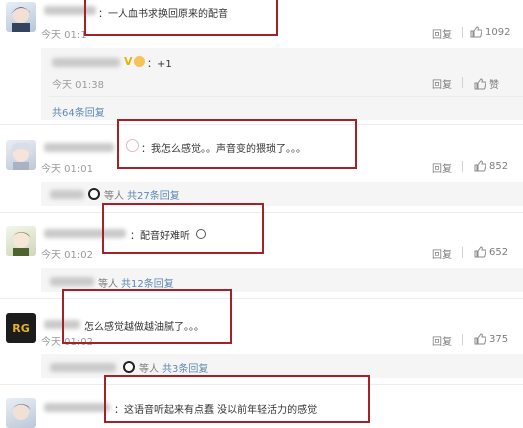 The width and height of the screenshot is (523, 428). Describe the element at coordinates (498, 32) in the screenshot. I see `like-count: 1092` at that location.